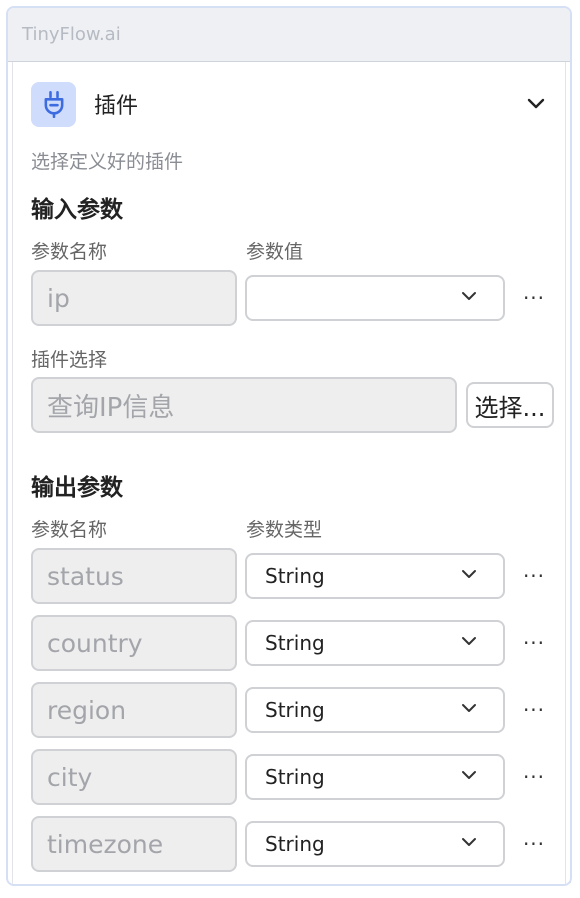 The image size is (580, 898). What do you see at coordinates (69, 252) in the screenshot?
I see `input-col-name-label: 参数名称` at bounding box center [69, 252].